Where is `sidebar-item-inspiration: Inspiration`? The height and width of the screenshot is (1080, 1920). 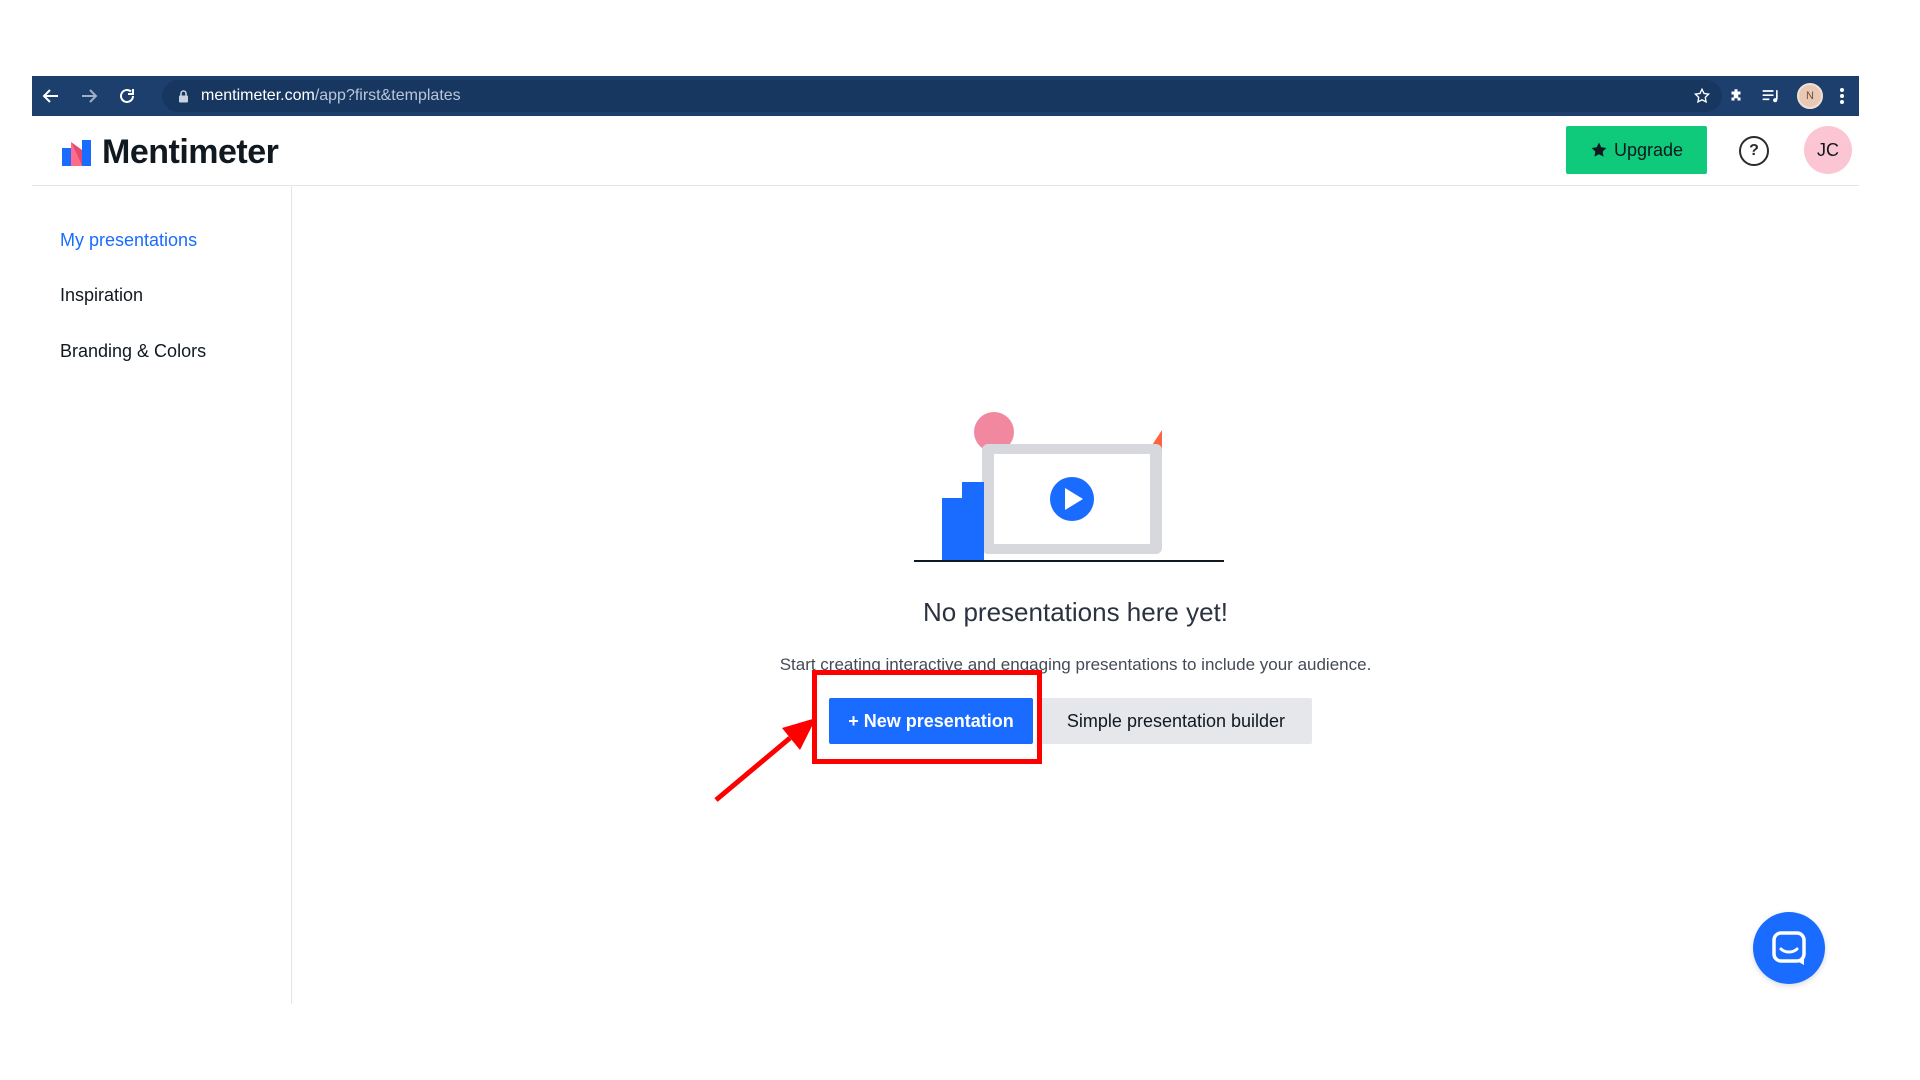
sidebar-item-inspiration: Inspiration is located at coordinates (101, 295).